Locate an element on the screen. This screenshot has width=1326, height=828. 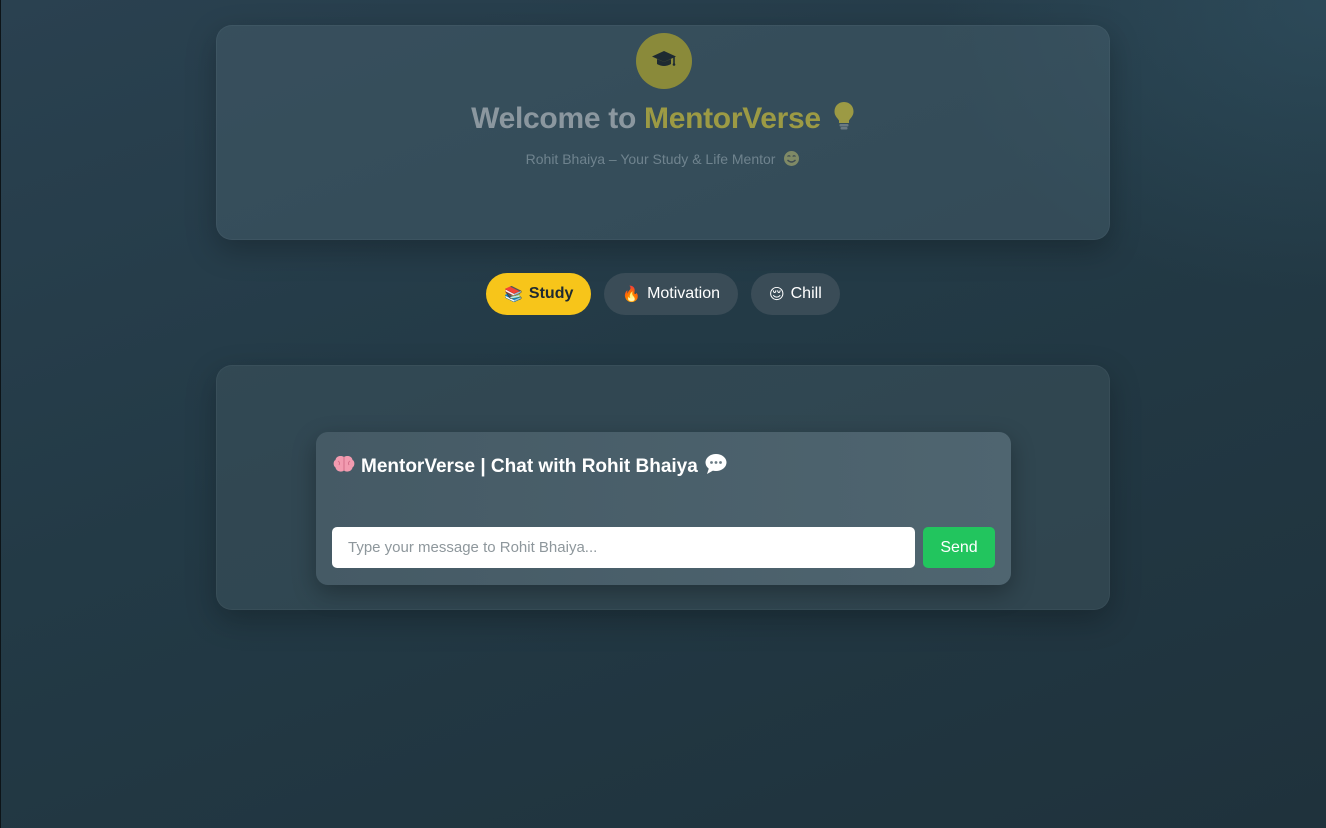
mode-button-chill: 😌 Chill is located at coordinates (795, 294).